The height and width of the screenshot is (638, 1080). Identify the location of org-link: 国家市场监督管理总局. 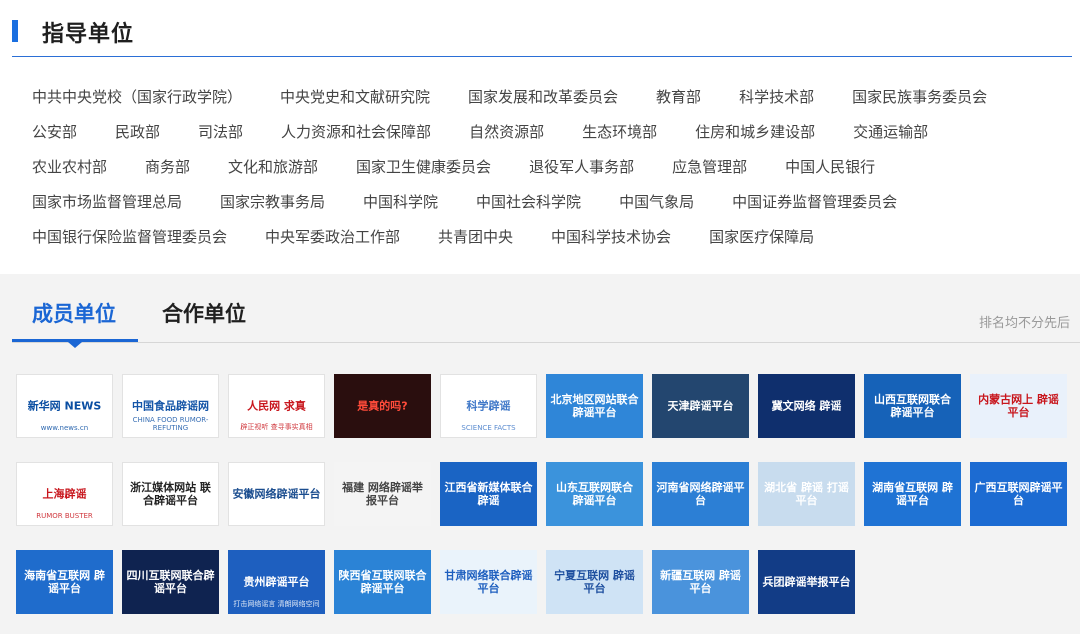
(107, 202).